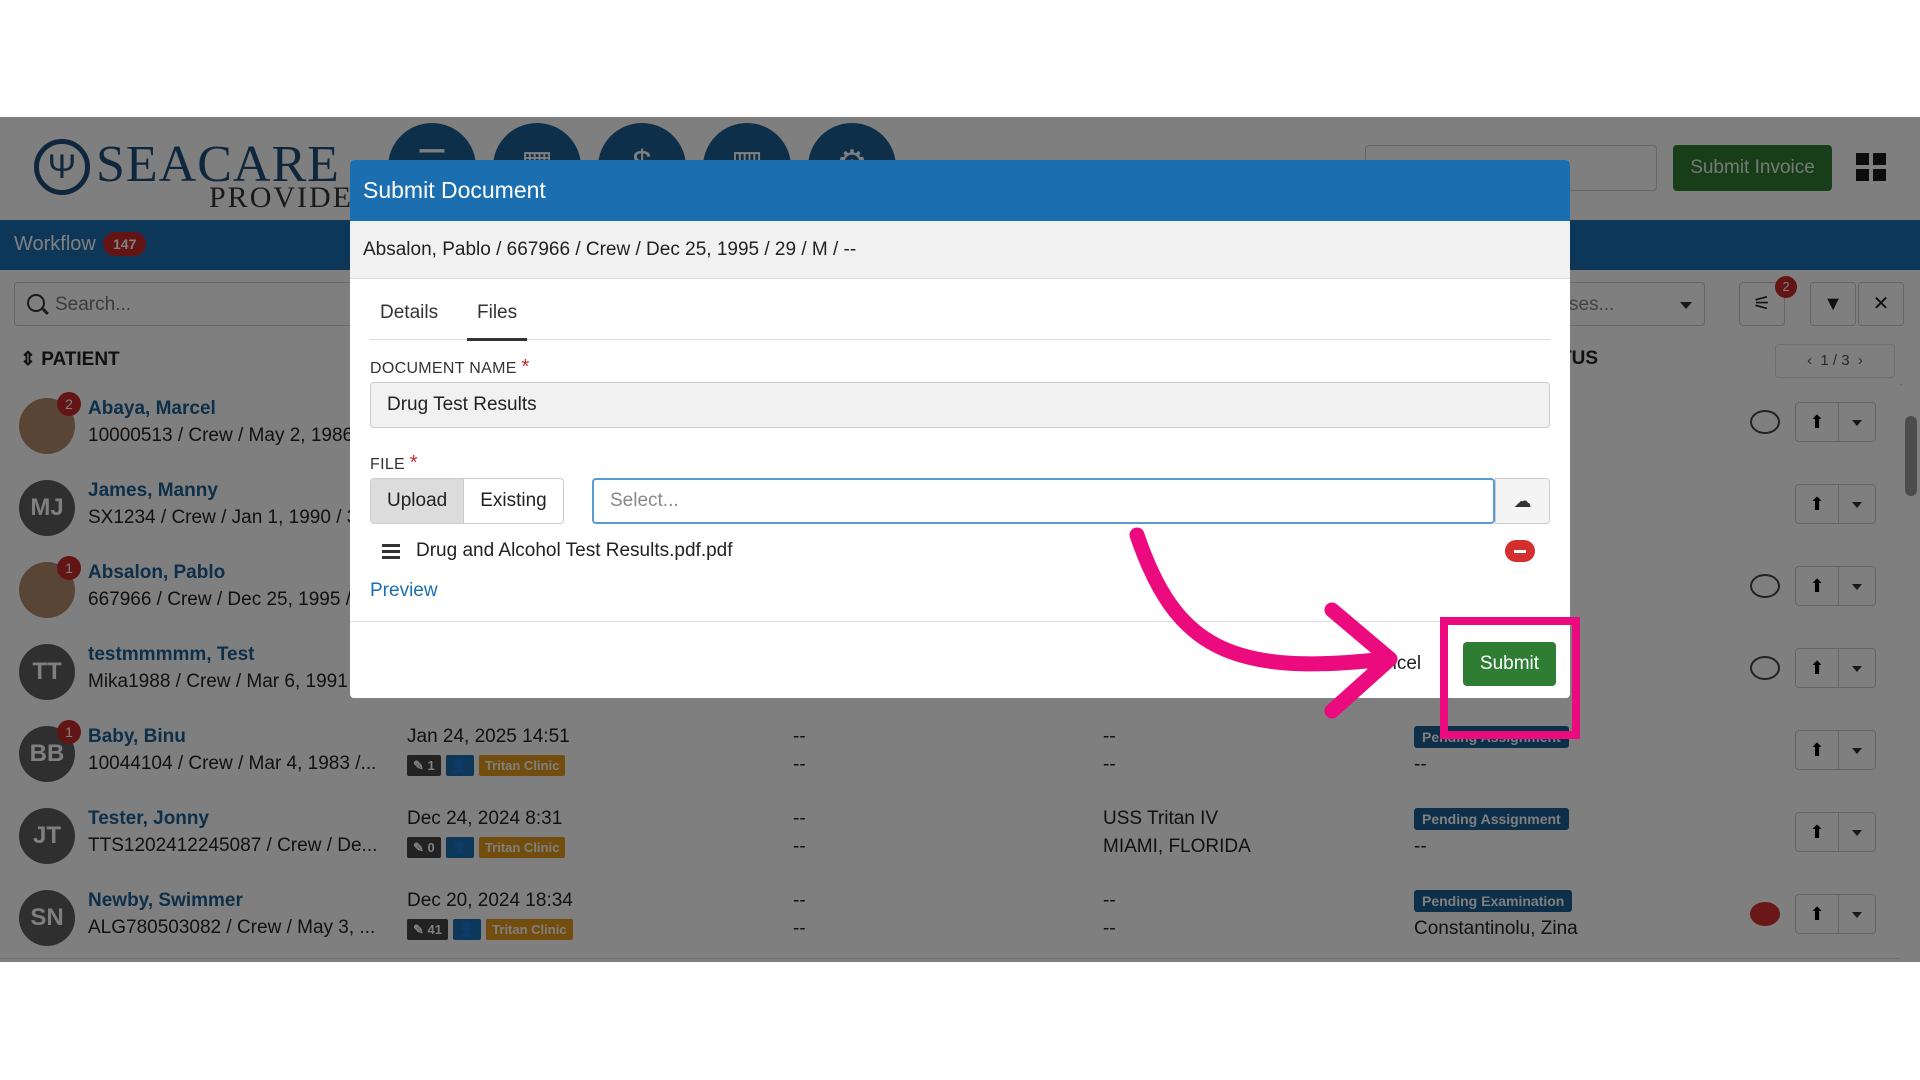 The height and width of the screenshot is (1080, 1920). Describe the element at coordinates (497, 321) in the screenshot. I see `tab-files: Files` at that location.